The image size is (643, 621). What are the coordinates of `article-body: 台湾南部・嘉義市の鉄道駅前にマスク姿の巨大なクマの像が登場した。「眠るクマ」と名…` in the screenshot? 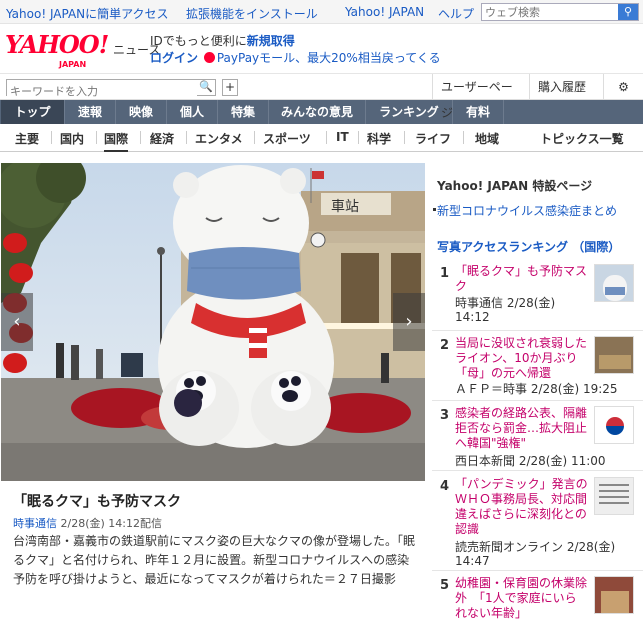 It's located at (214, 560).